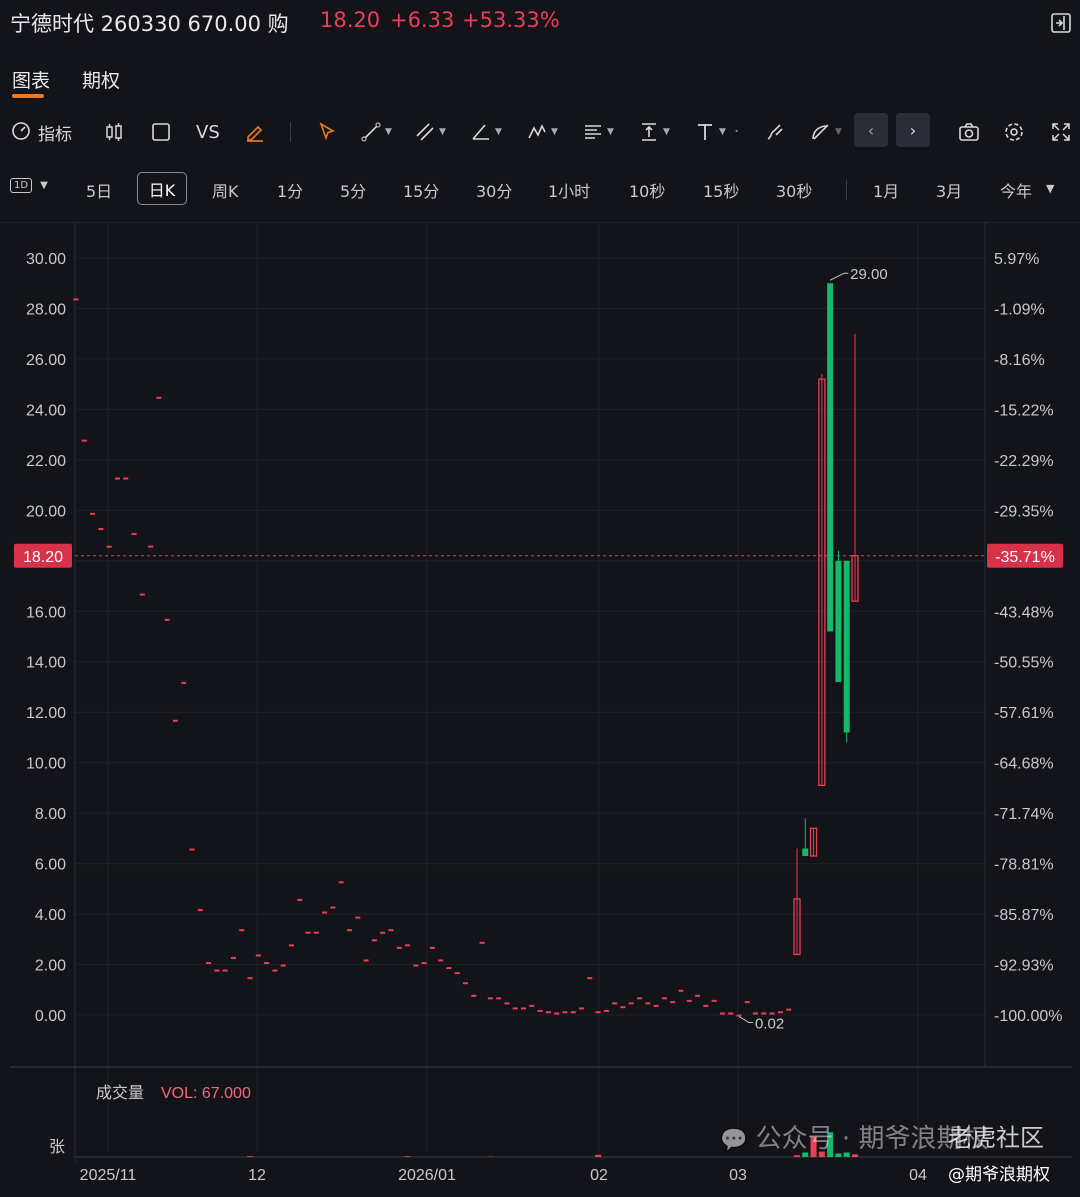 Image resolution: width=1080 pixels, height=1197 pixels. What do you see at coordinates (886, 190) in the screenshot?
I see `period-1month: 1月` at bounding box center [886, 190].